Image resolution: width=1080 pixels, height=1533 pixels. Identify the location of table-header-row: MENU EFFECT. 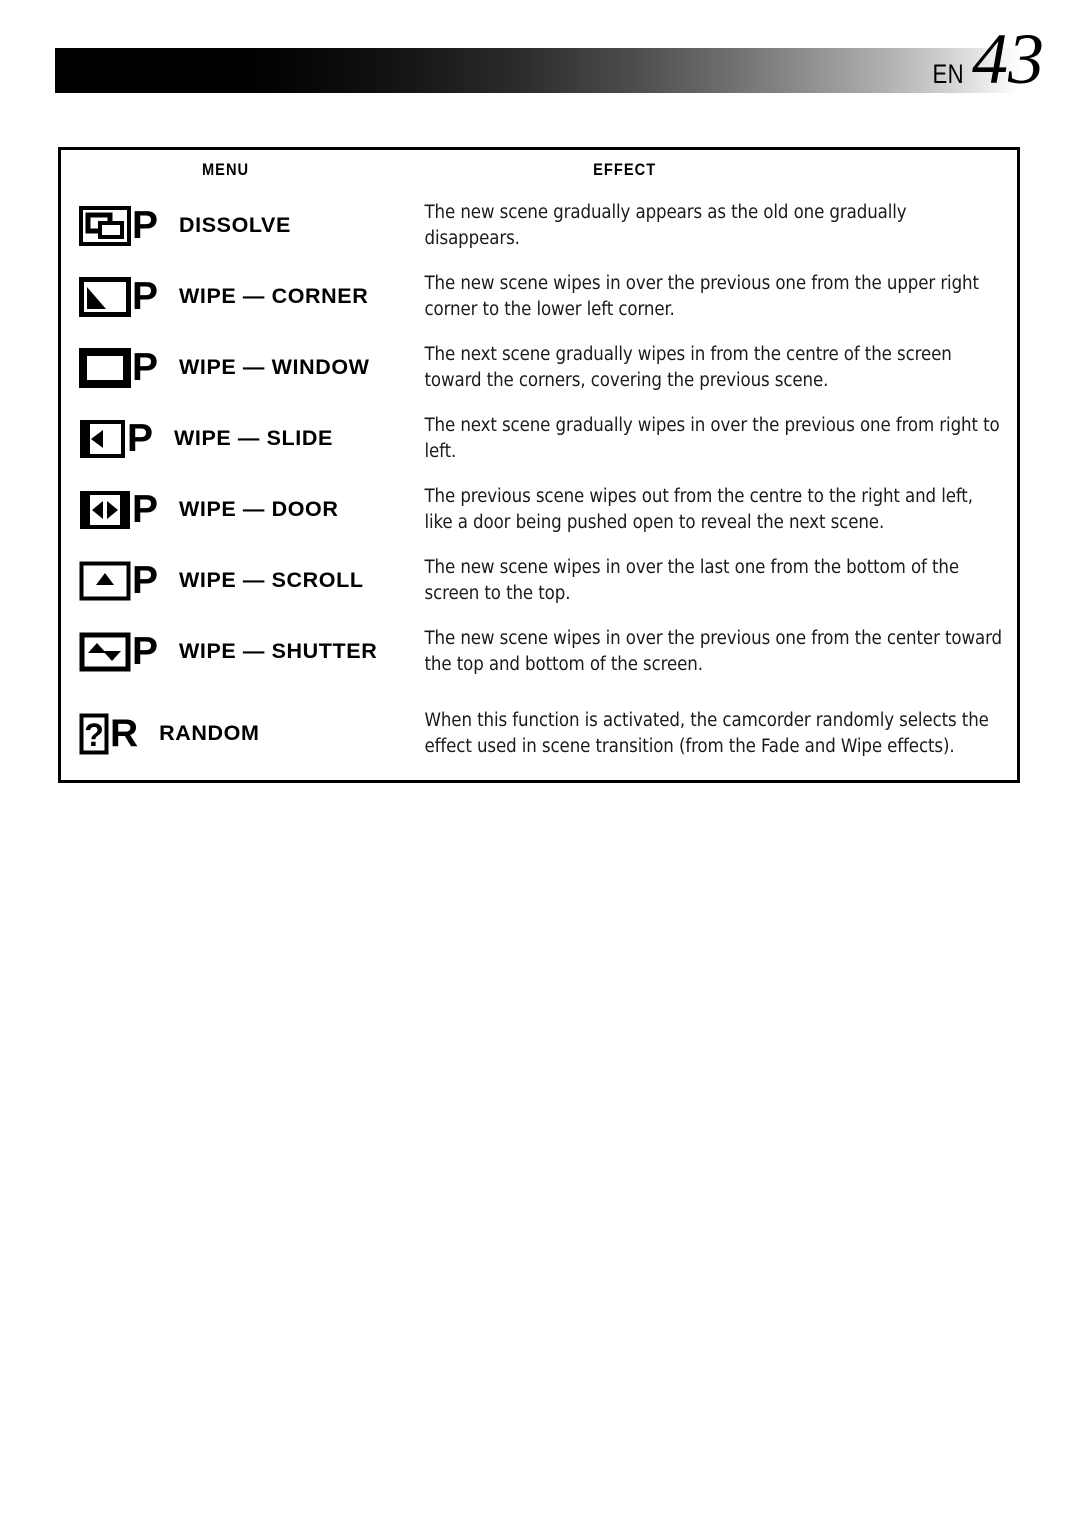
(539, 170).